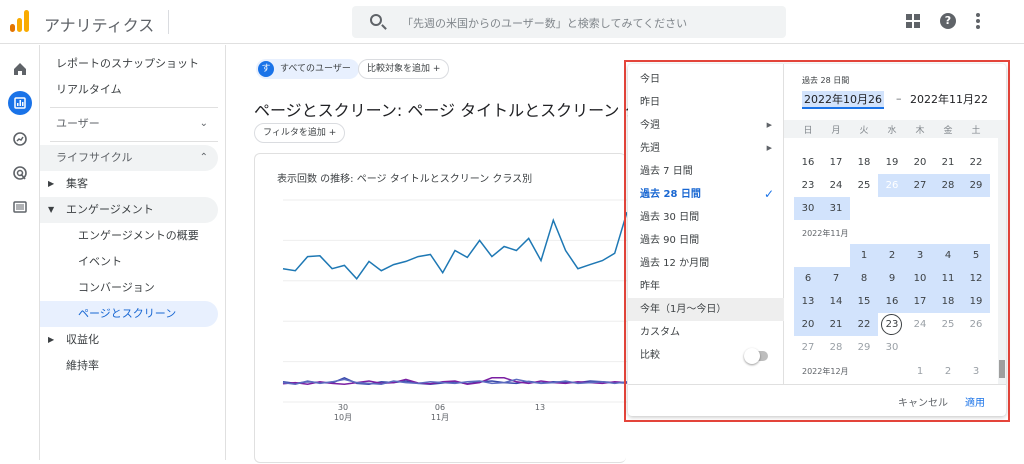 This screenshot has width=1024, height=464. Describe the element at coordinates (706, 194) in the screenshot. I see `preset-option: 過去 28 日間 ✓` at that location.